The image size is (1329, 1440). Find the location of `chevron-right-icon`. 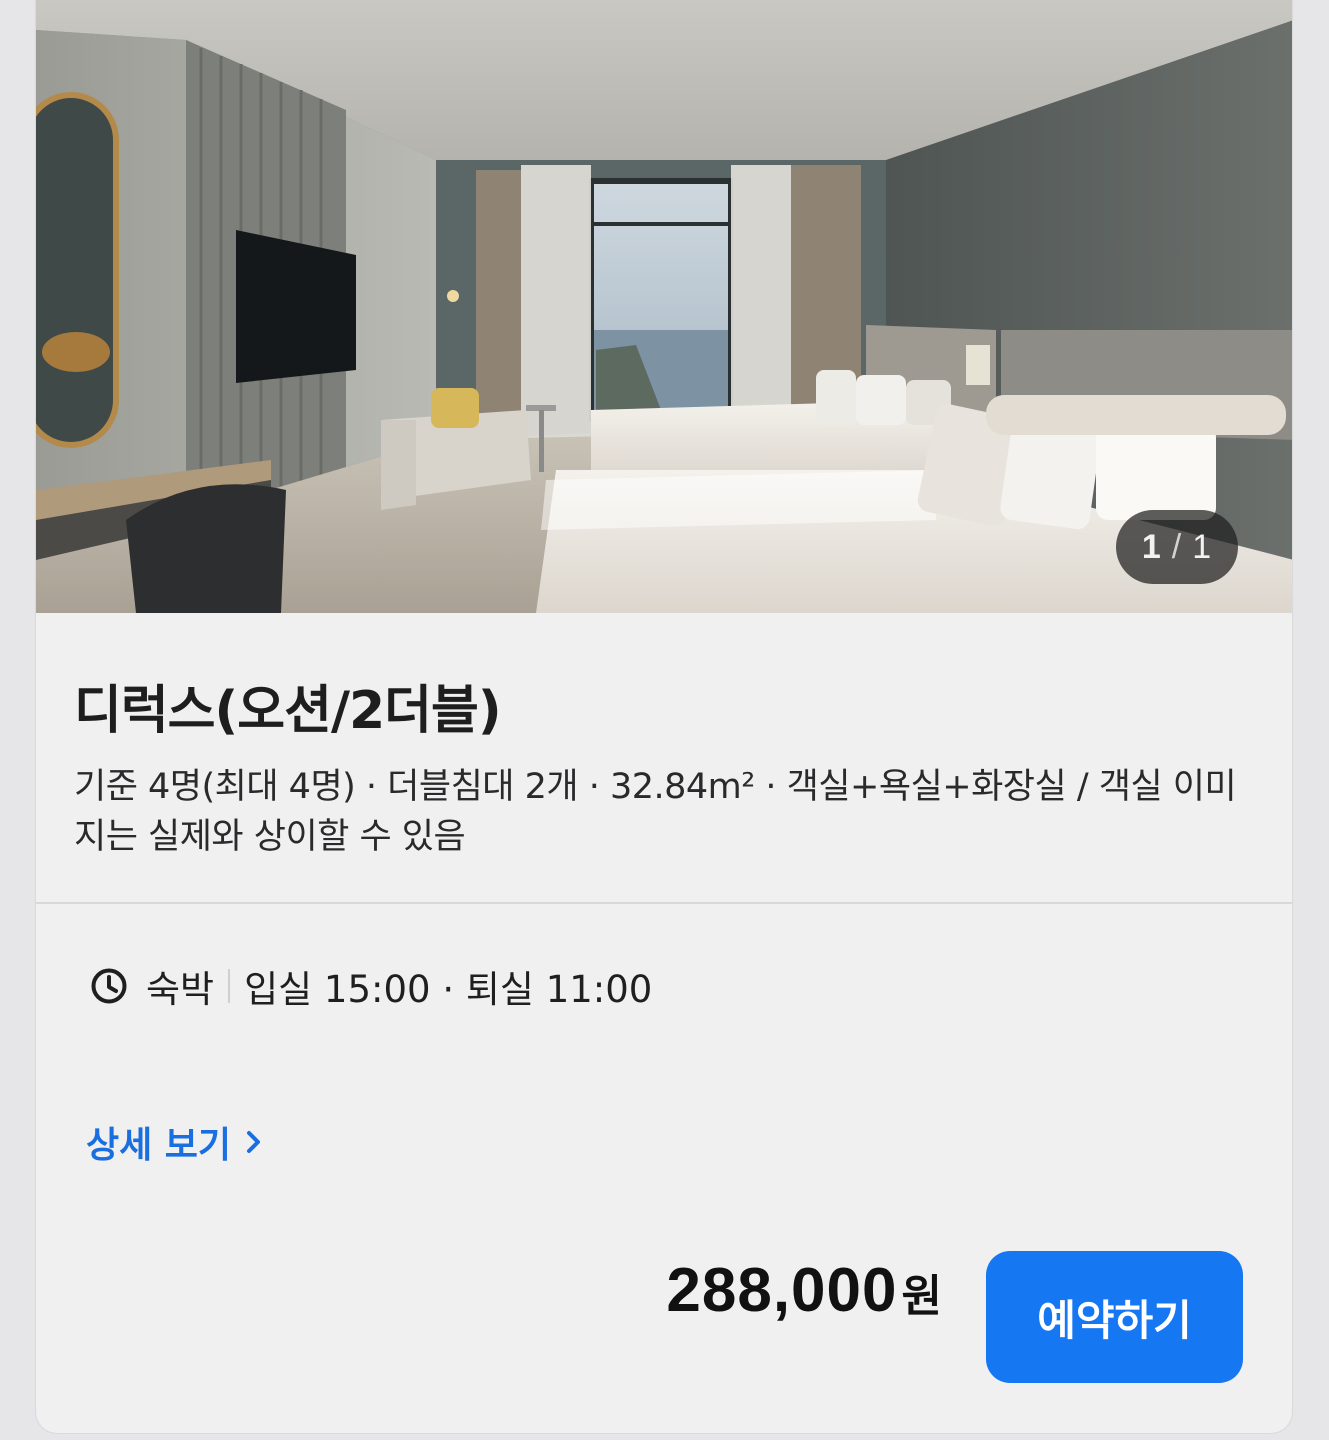

chevron-right-icon is located at coordinates (254, 1142).